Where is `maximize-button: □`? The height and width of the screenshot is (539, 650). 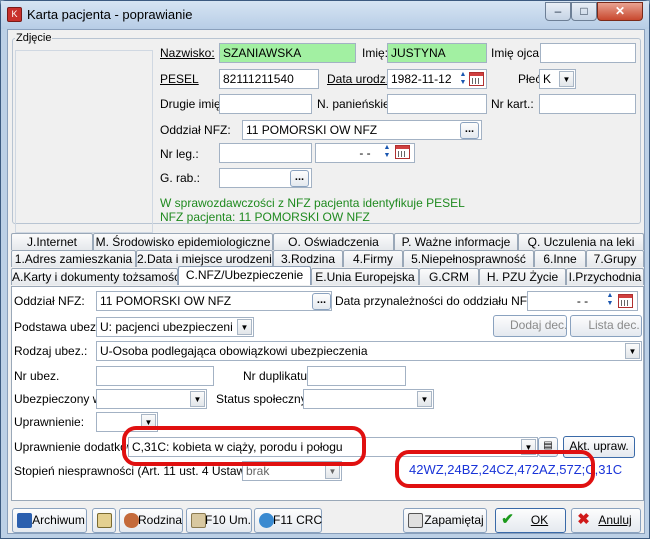 maximize-button: □ is located at coordinates (584, 11).